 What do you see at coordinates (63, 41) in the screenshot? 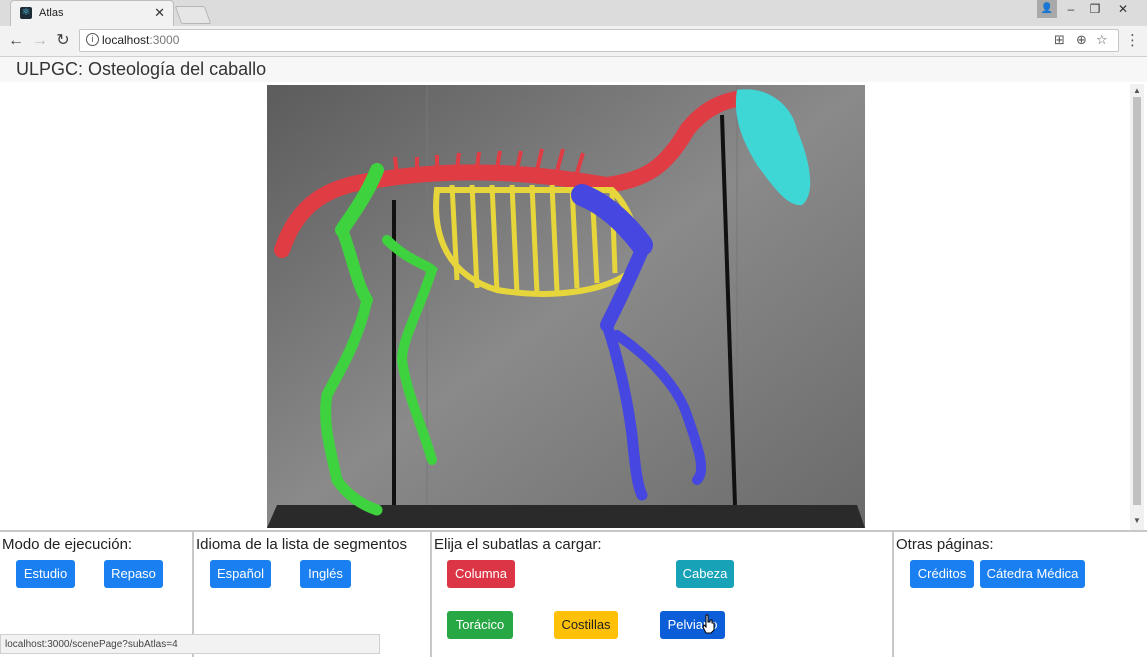
I see `reload-icon: ↻` at bounding box center [63, 41].